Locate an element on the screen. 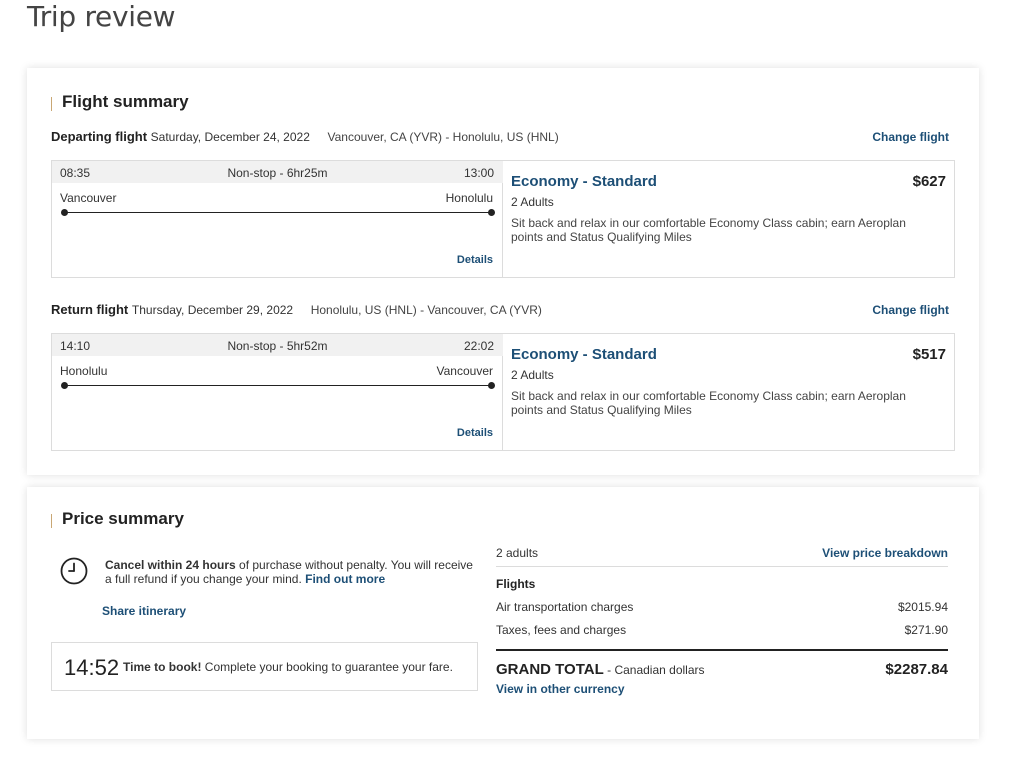  flight-route: Vancouver, CA (YVR) - Honolulu, US (HNL) is located at coordinates (443, 137).